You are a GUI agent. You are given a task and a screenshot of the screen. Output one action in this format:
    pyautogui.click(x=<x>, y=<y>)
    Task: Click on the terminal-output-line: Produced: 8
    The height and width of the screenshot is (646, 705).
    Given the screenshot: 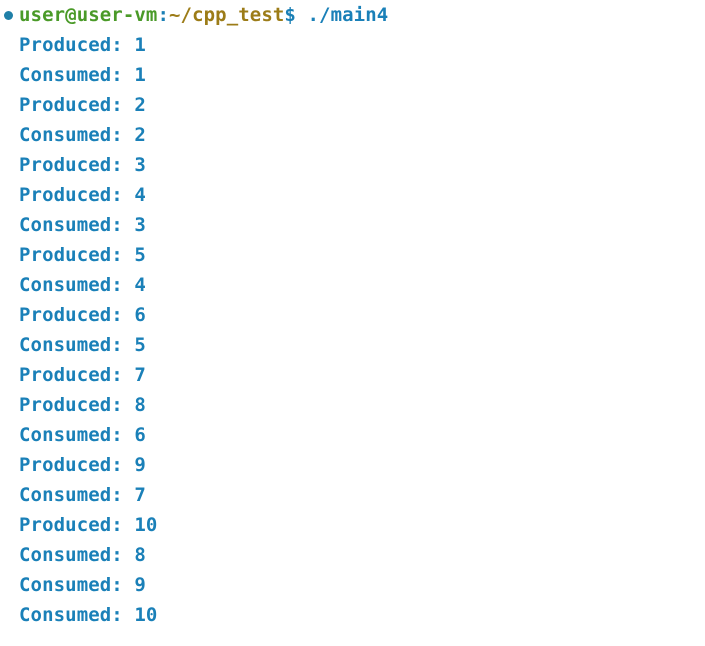 What is the action you would take?
    pyautogui.click(x=82, y=405)
    